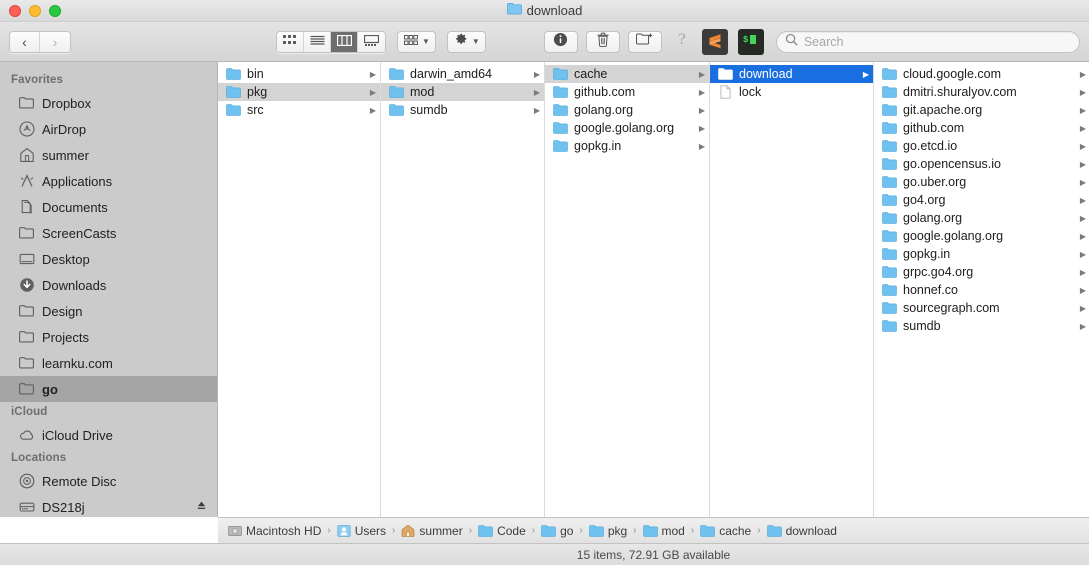 Image resolution: width=1089 pixels, height=565 pixels. What do you see at coordinates (108, 481) in the screenshot?
I see `sidebar-item-remote-disc: Remote Disc` at bounding box center [108, 481].